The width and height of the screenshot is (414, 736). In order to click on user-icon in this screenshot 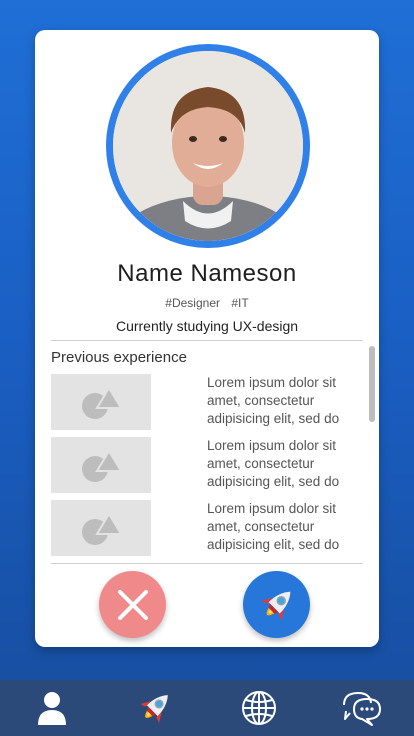, I will do `click(51, 708)`.